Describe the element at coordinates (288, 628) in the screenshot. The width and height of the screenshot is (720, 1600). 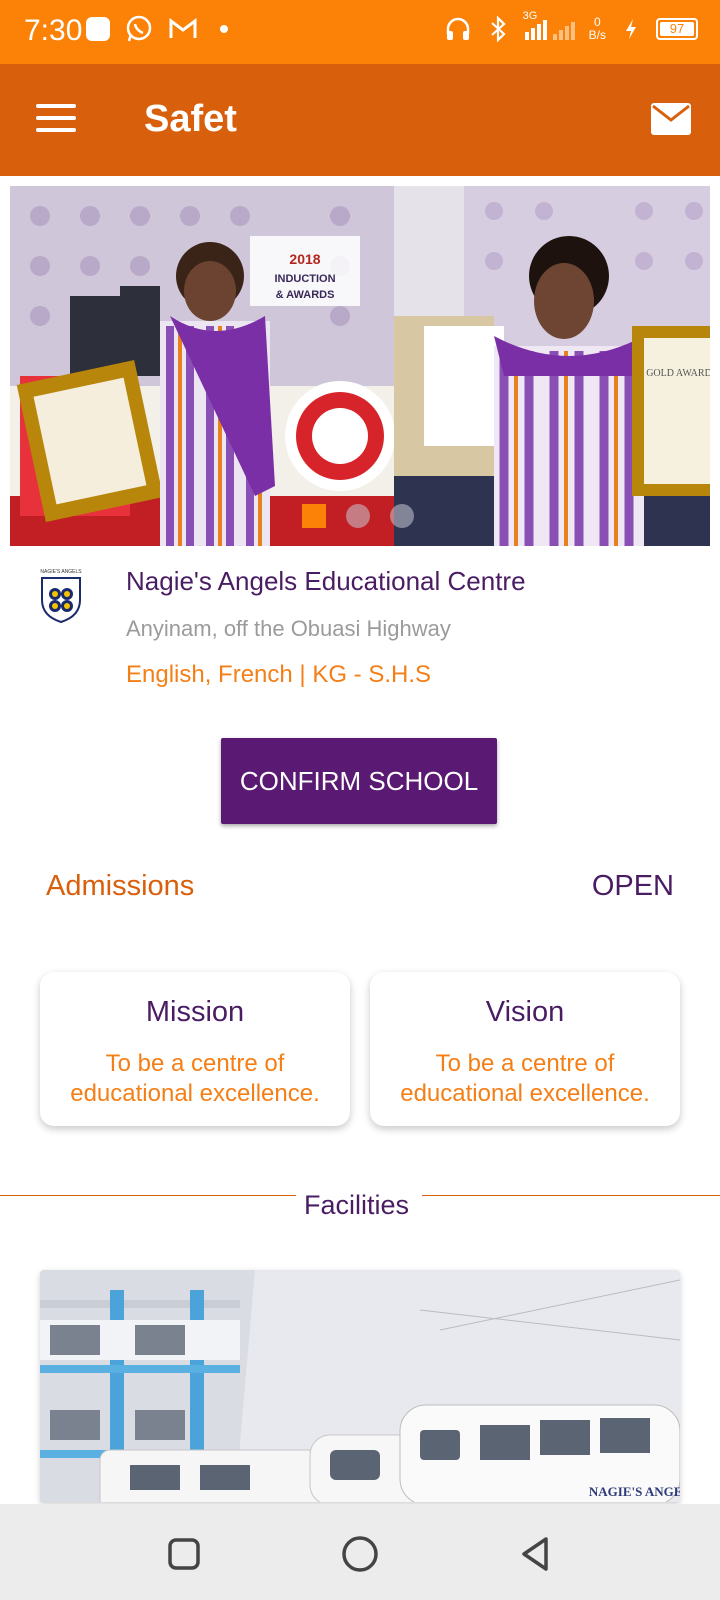
I see `school-address: Anyinam, off the Obuasi Highway` at that location.